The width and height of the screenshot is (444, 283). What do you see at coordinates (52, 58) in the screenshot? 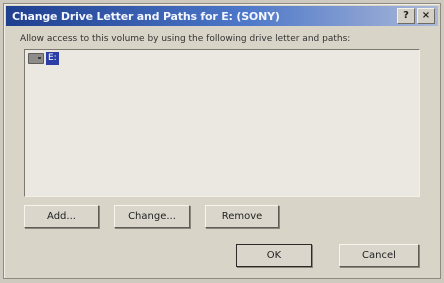
I see `list-item-label: E:` at bounding box center [52, 58].